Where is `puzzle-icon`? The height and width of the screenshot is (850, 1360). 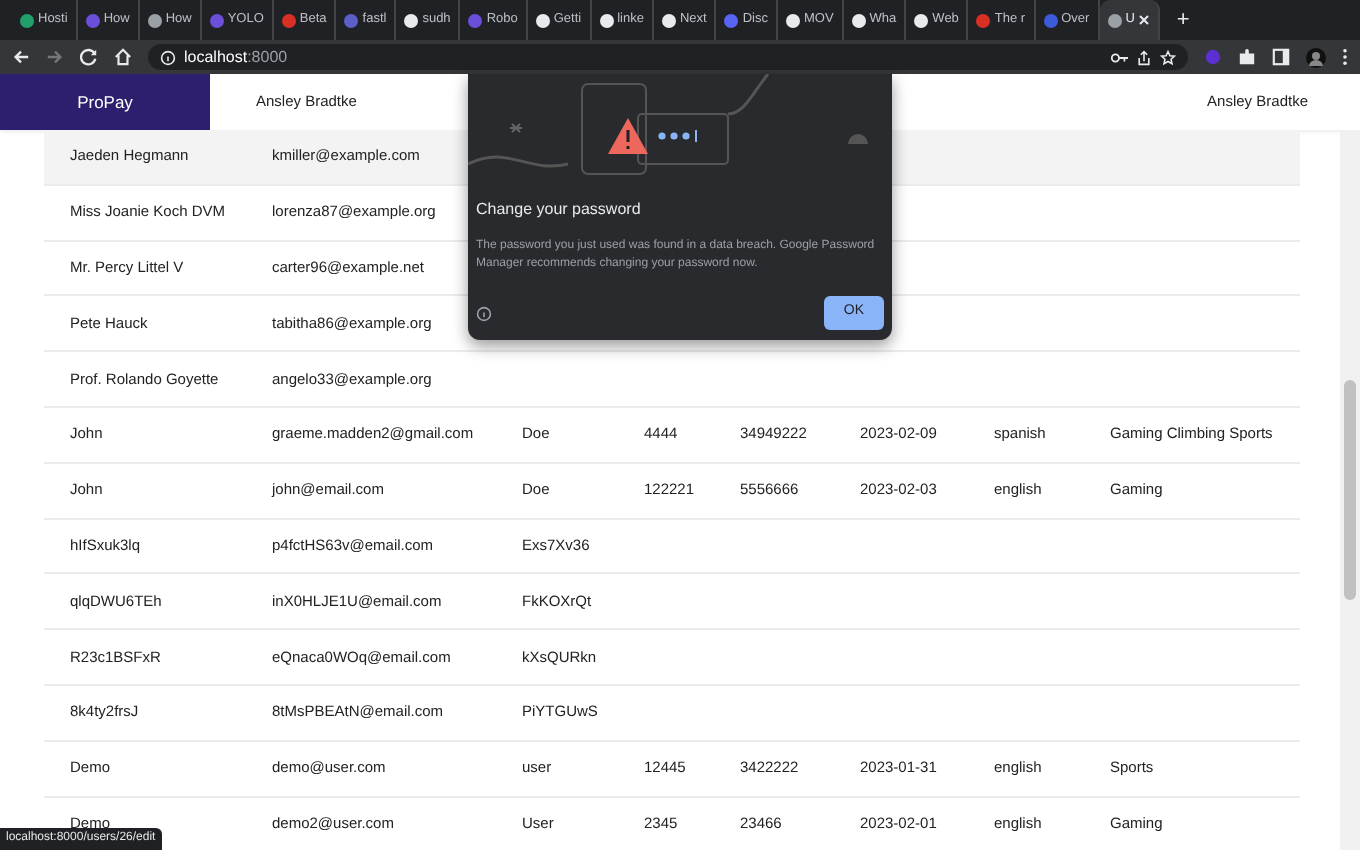
puzzle-icon is located at coordinates (1247, 57).